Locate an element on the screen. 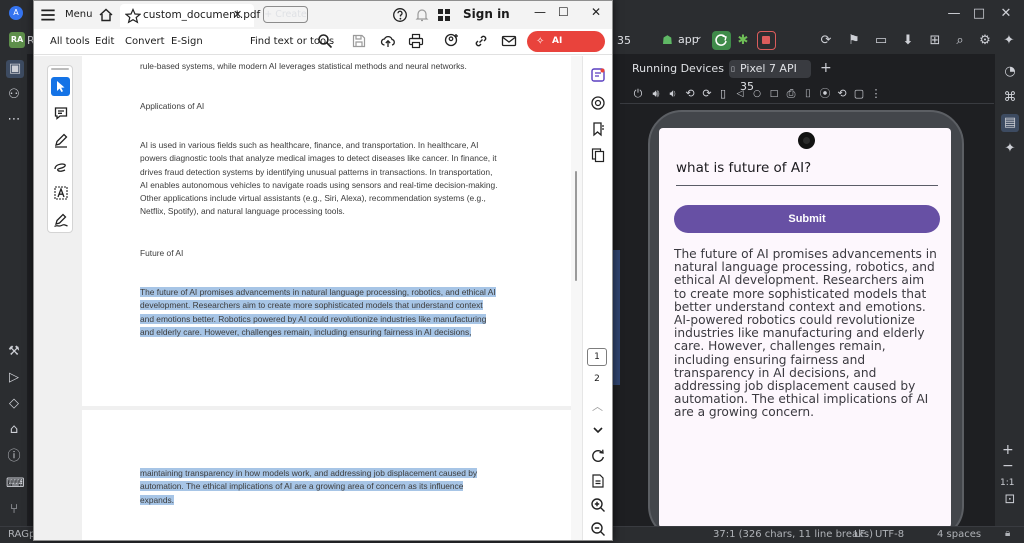 The height and width of the screenshot is (543, 1024). gradle-icon: ⌘ is located at coordinates (1010, 98).